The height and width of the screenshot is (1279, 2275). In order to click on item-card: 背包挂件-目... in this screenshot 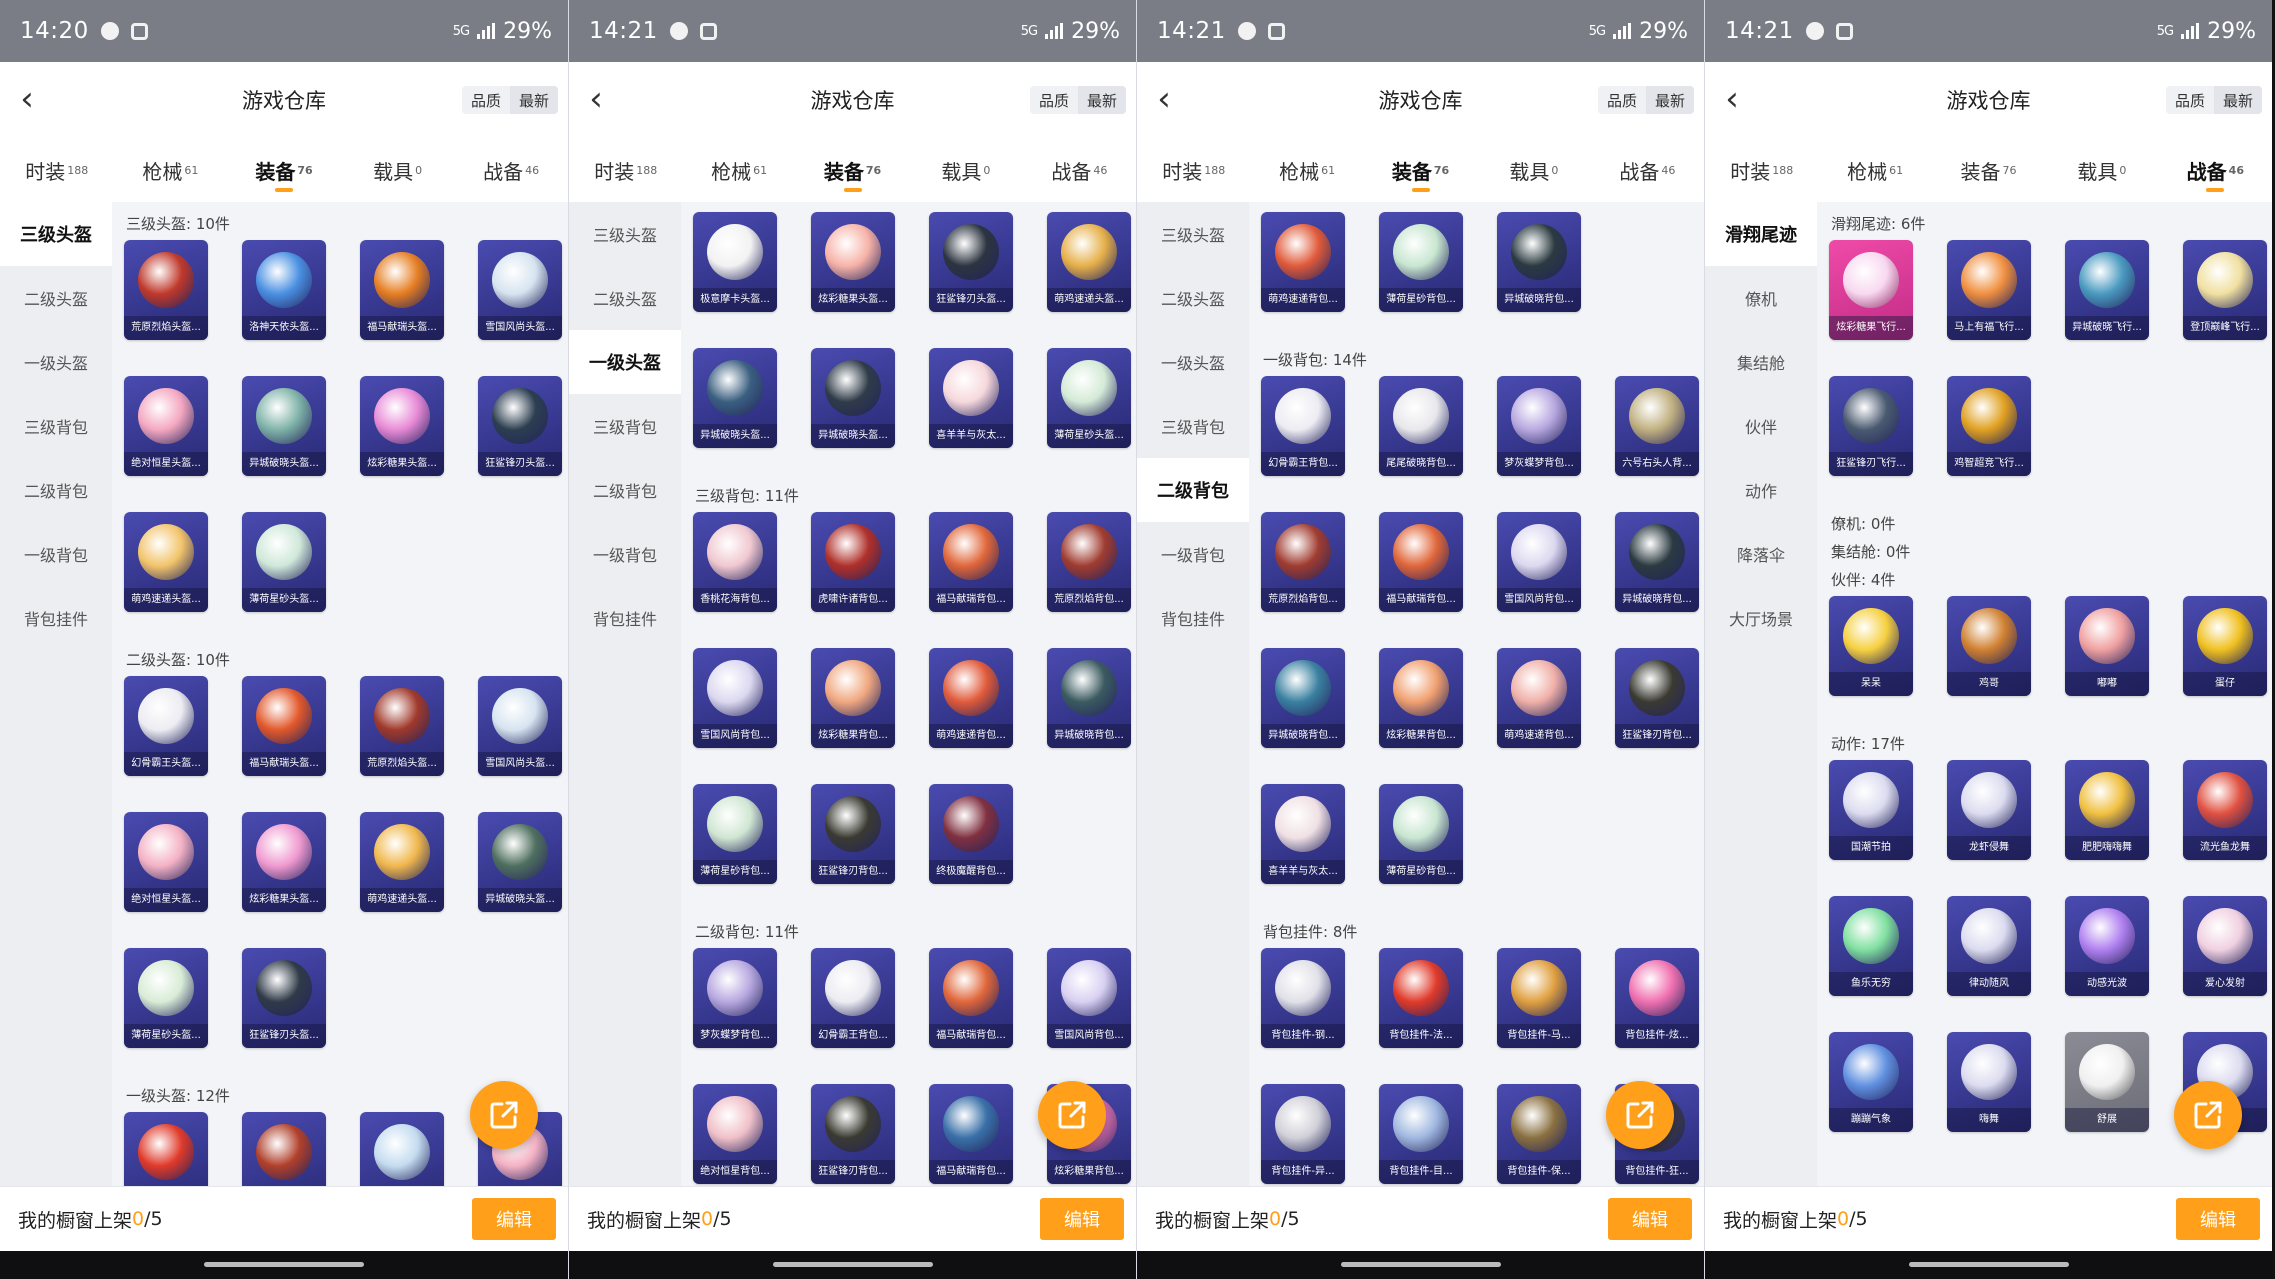, I will do `click(1421, 1134)`.